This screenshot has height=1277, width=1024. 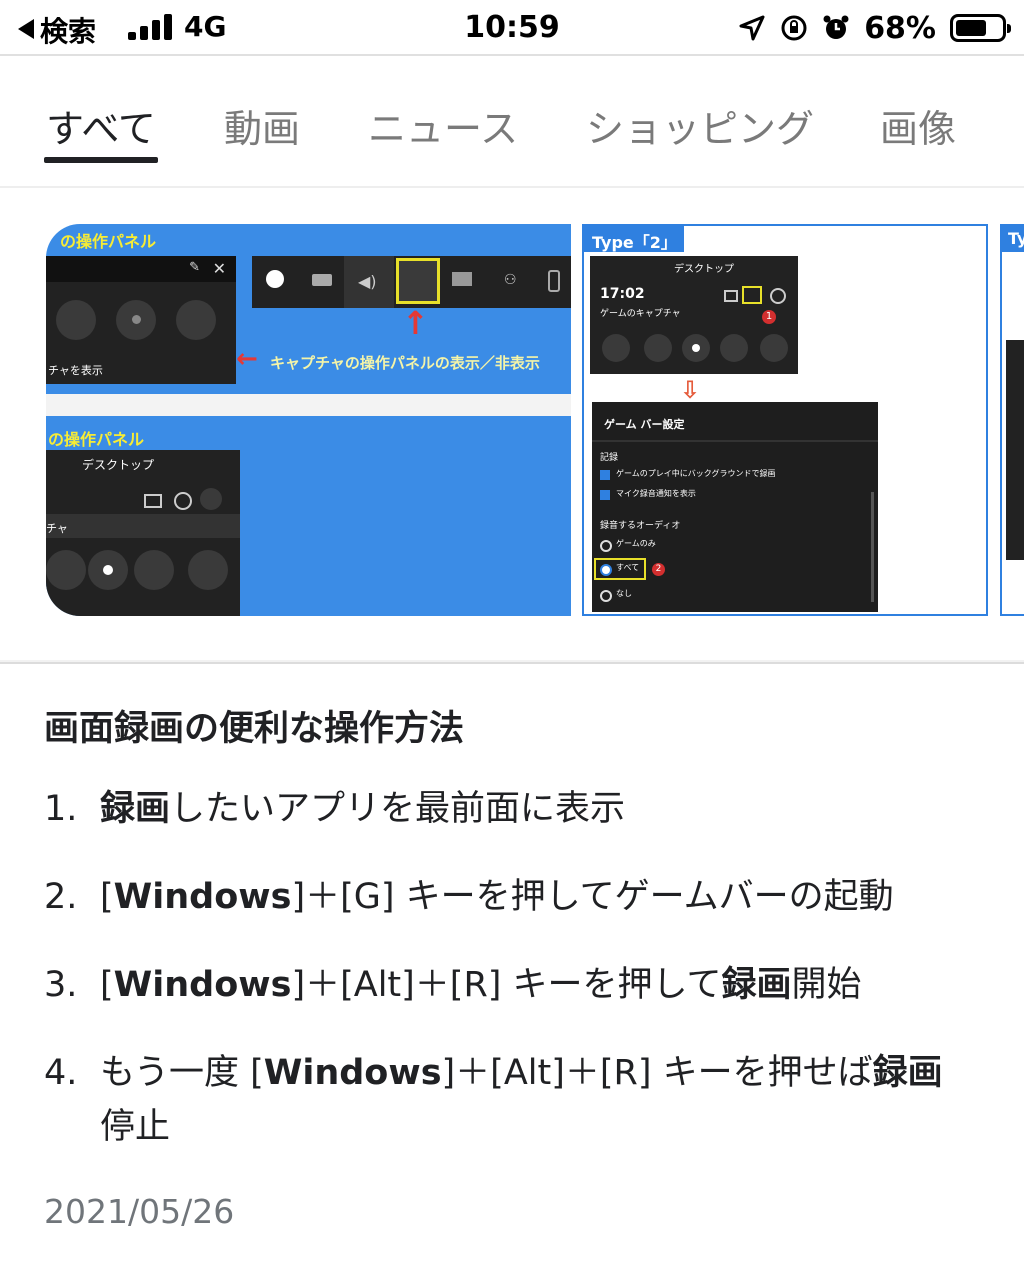 I want to click on up-arrow-icon: ↑, so click(x=415, y=323).